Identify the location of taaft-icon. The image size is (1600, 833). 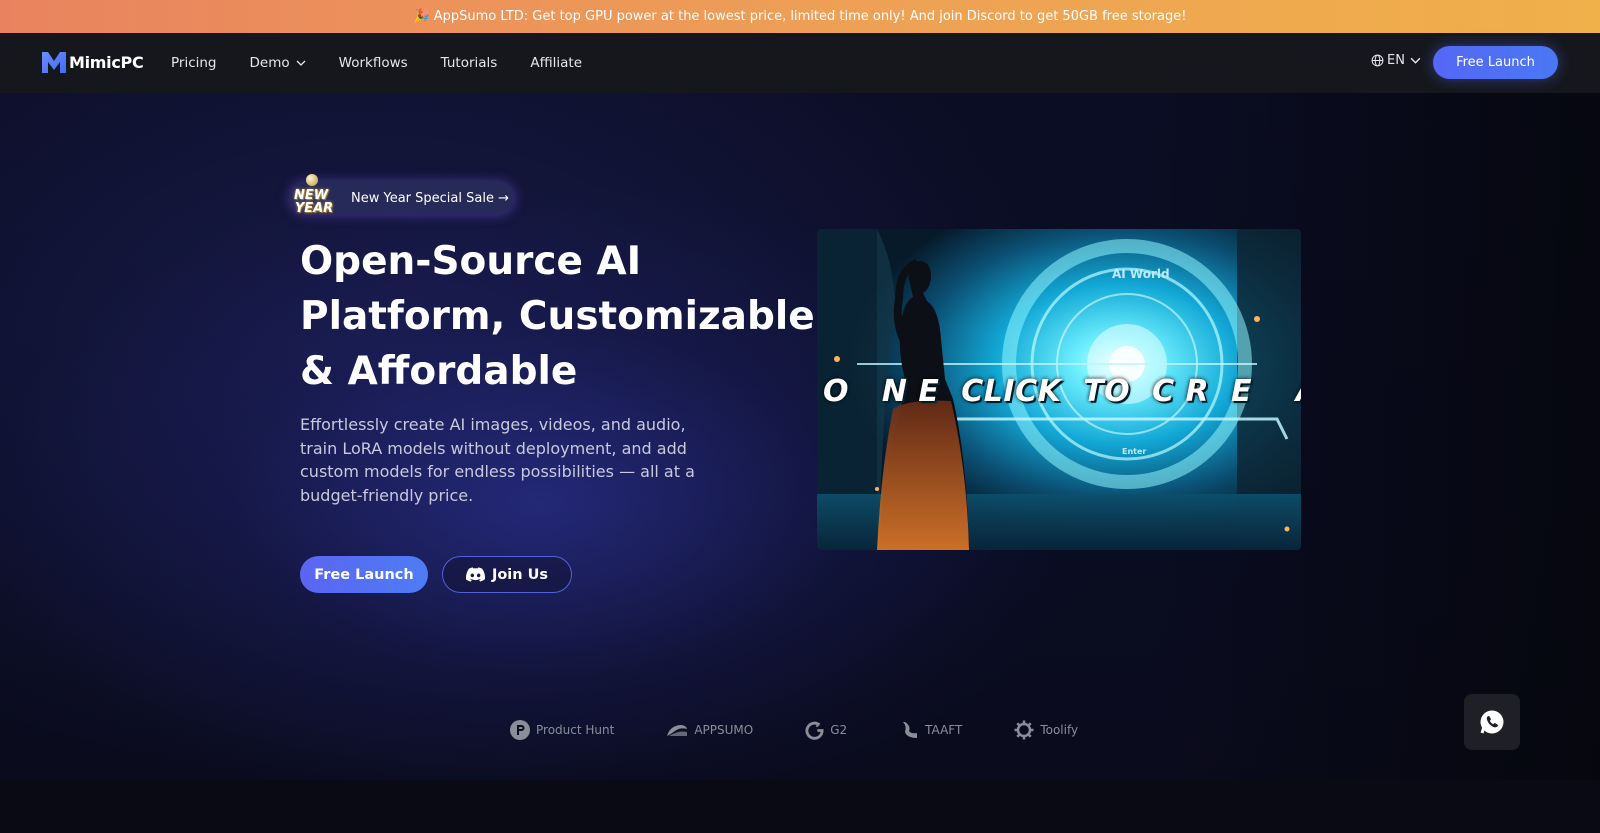
(910, 730).